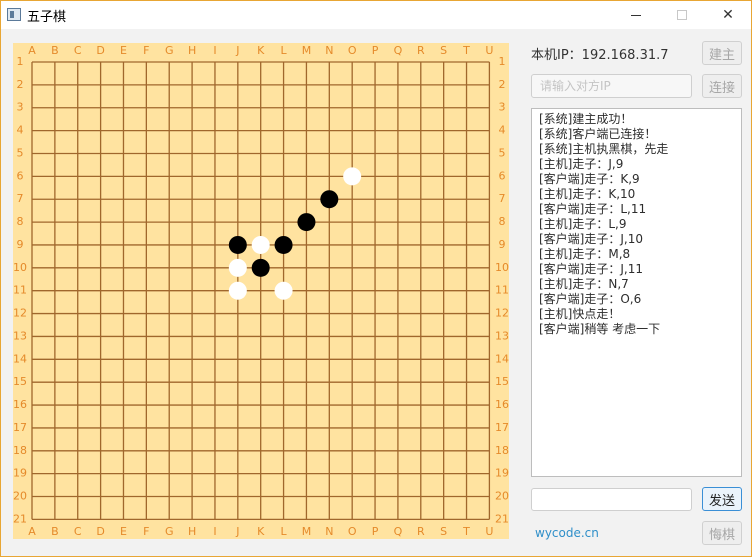 This screenshot has height=557, width=752. I want to click on row-label: 12, so click(20, 313).